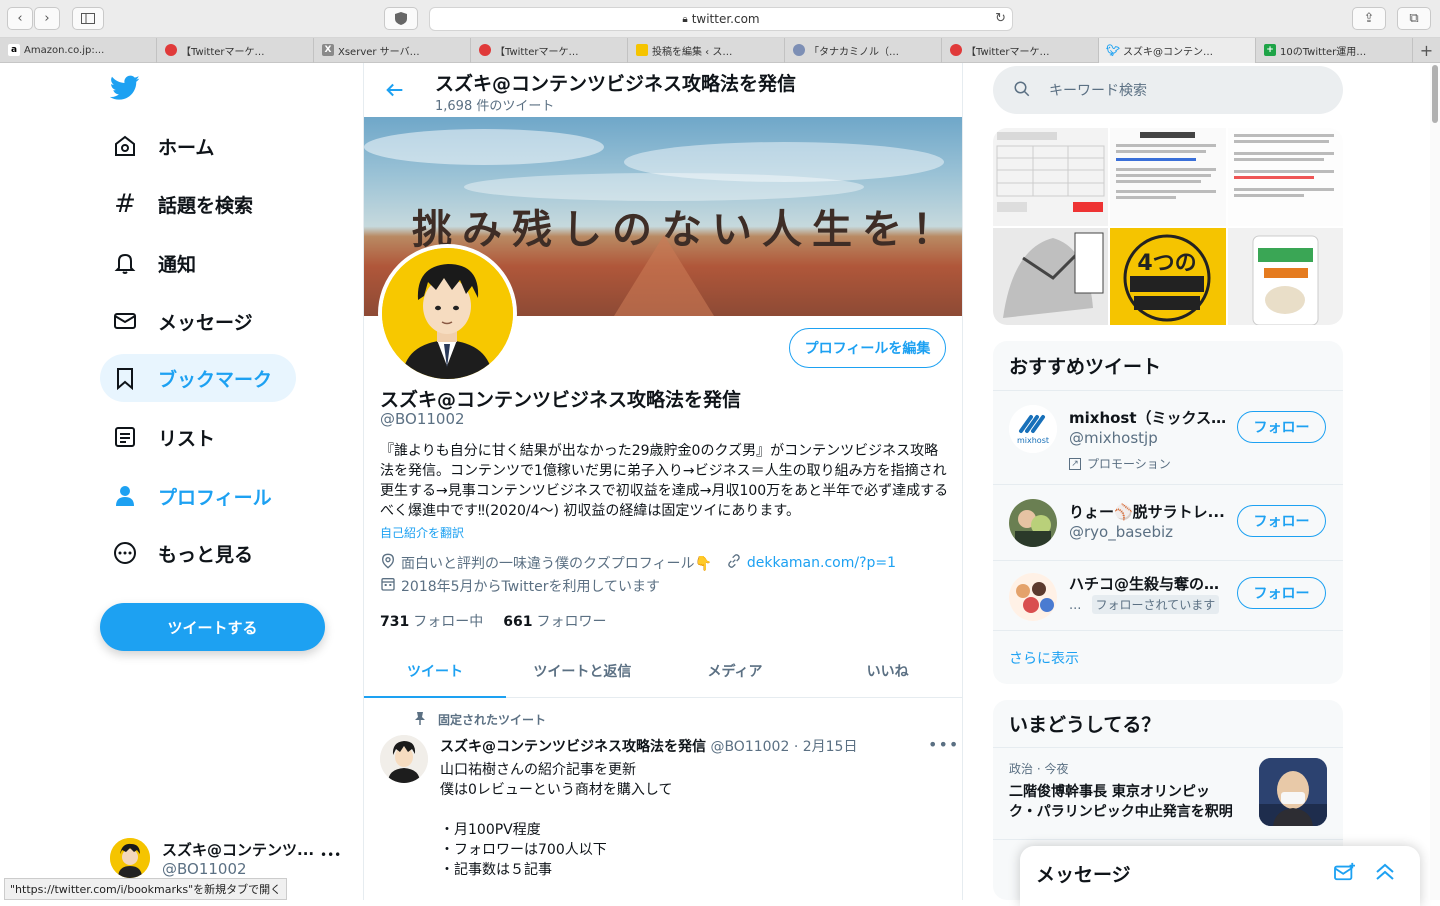  What do you see at coordinates (125, 437) in the screenshot?
I see `list-icon` at bounding box center [125, 437].